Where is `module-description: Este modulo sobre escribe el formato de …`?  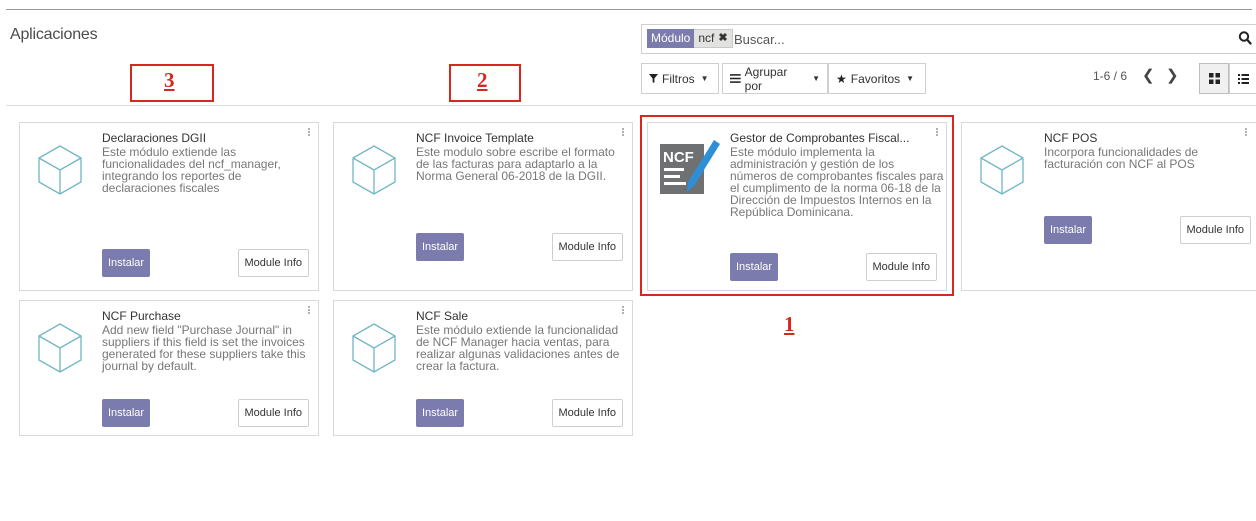 module-description: Este modulo sobre escribe el formato de … is located at coordinates (515, 164).